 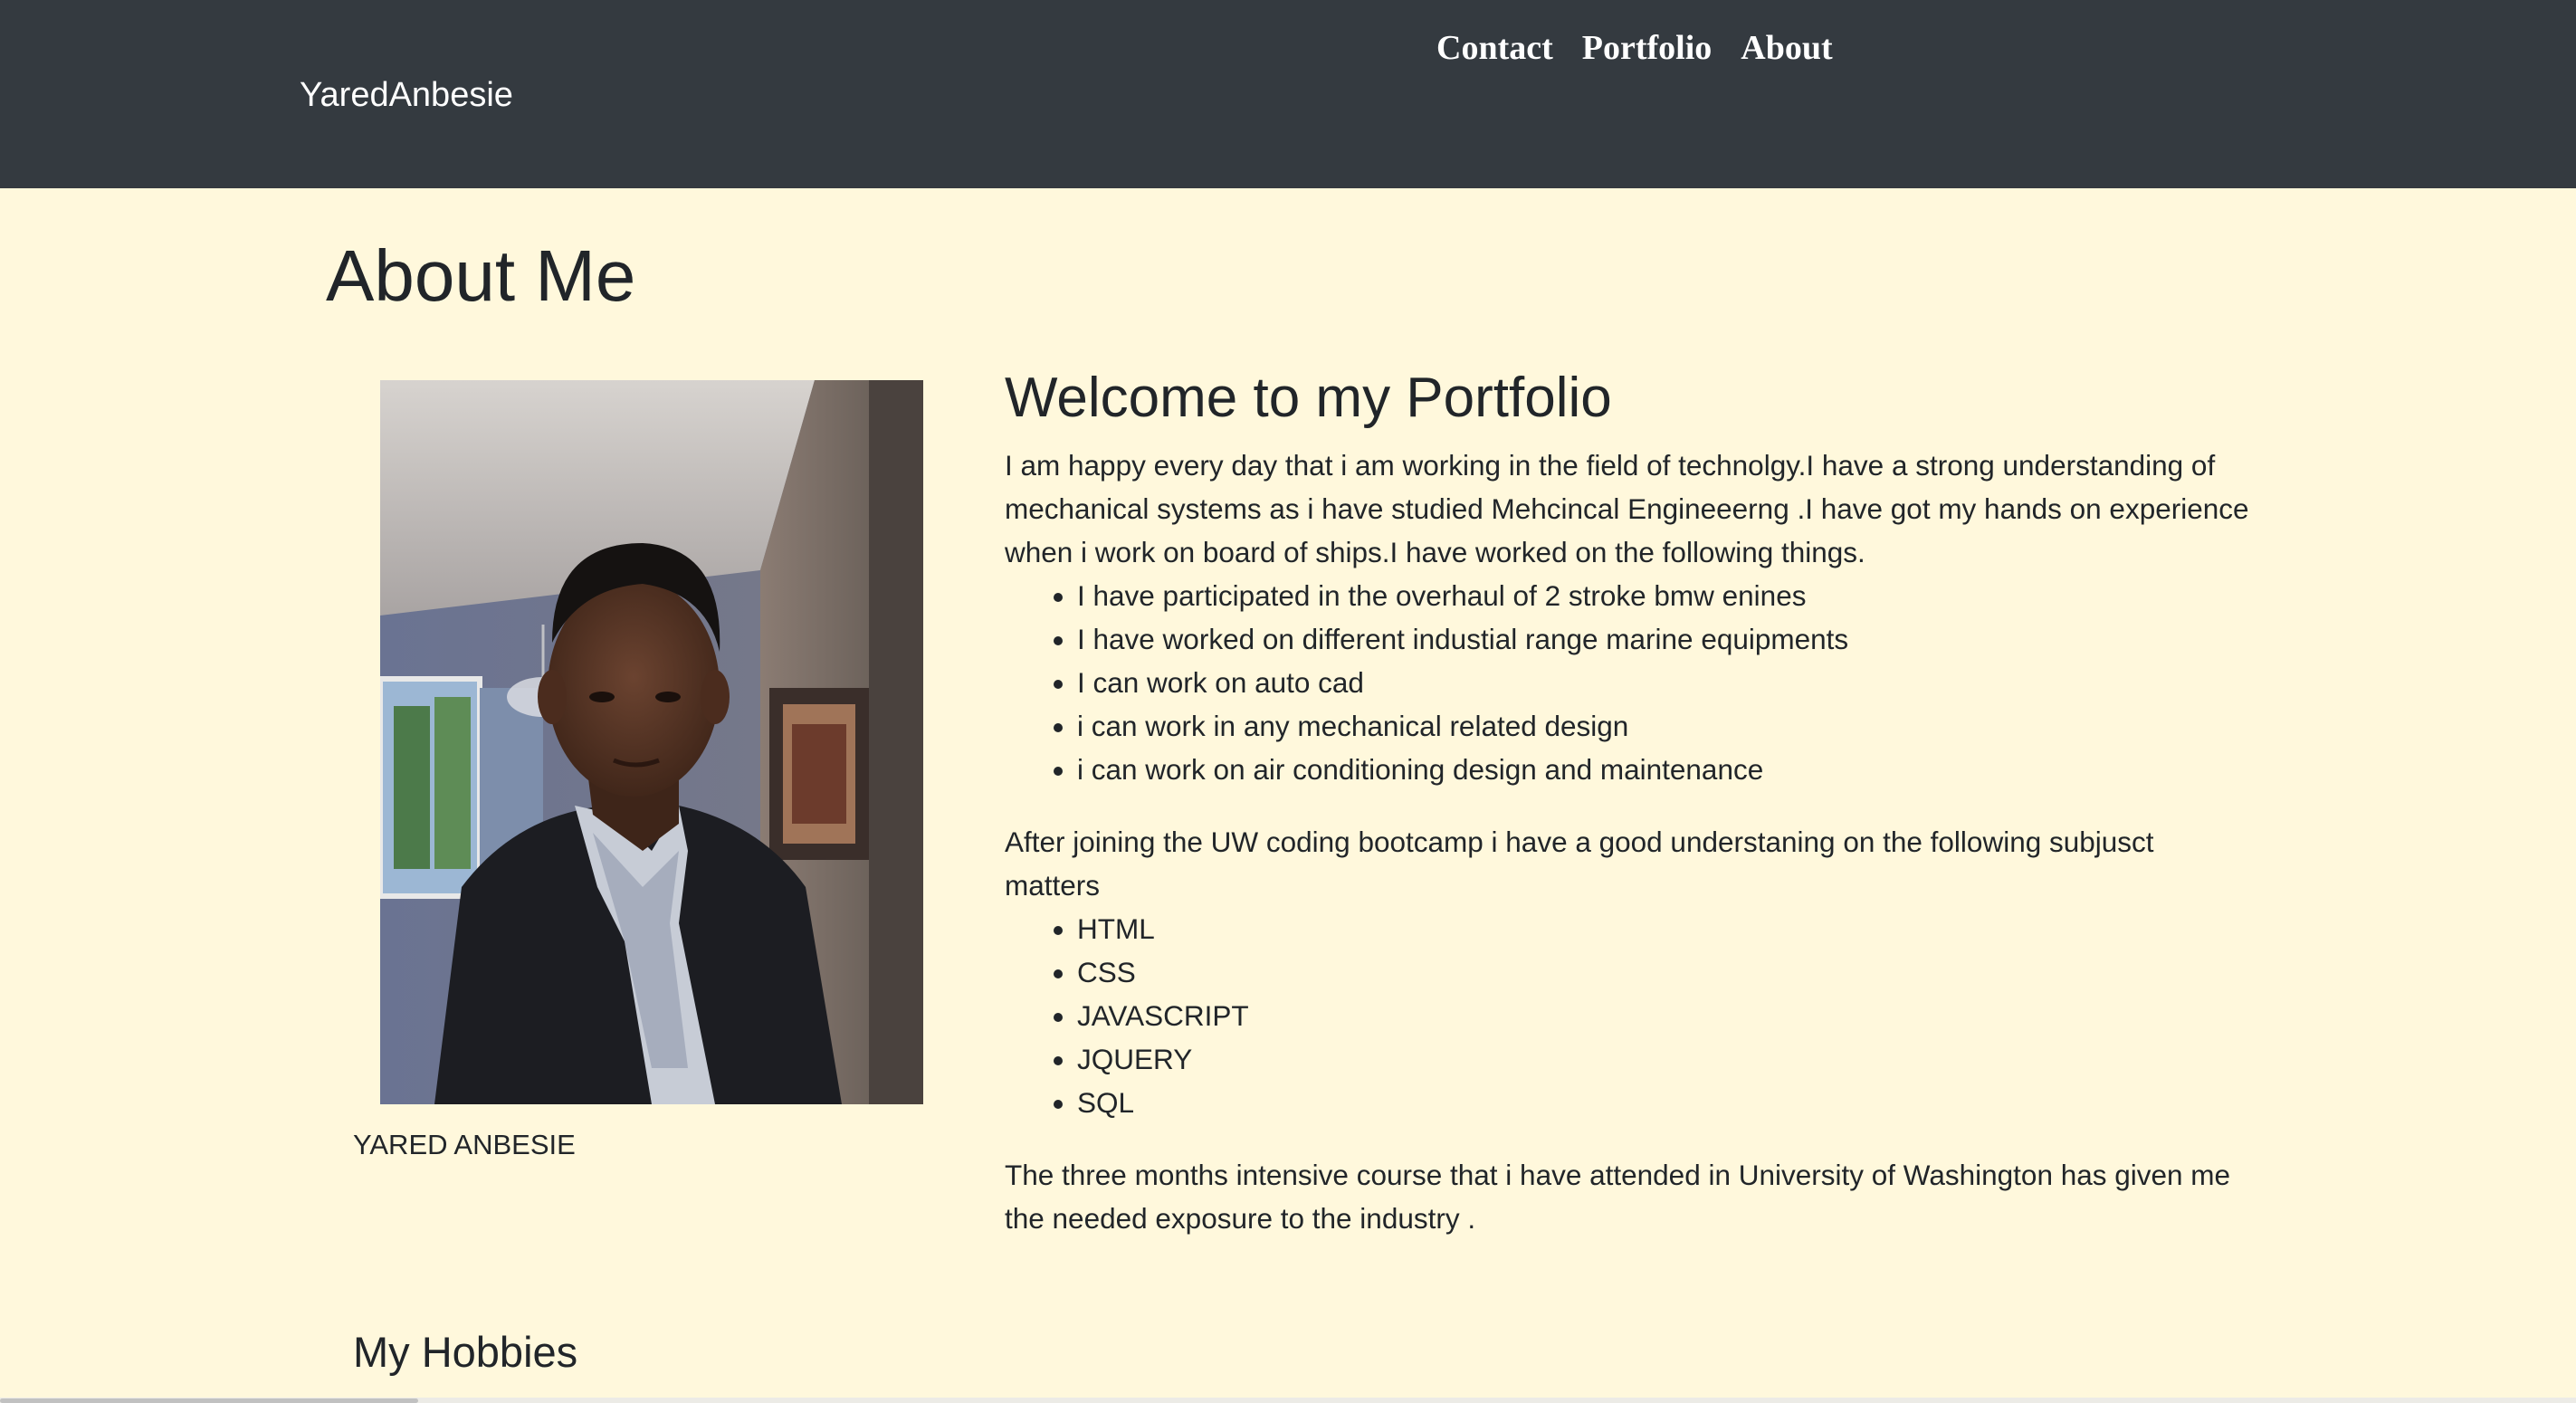 I want to click on brand-name: YaredAnbesie, so click(x=406, y=95).